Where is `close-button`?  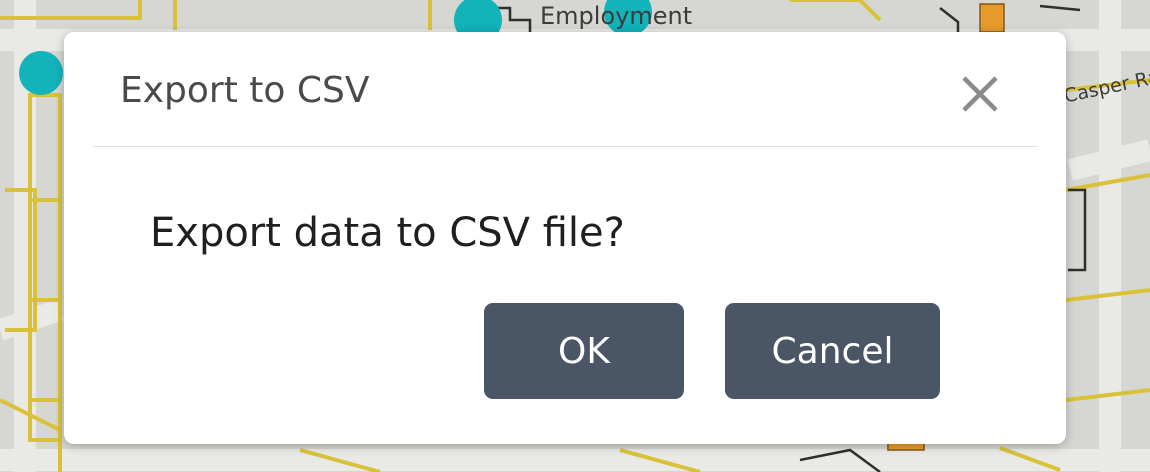
close-button is located at coordinates (980, 94).